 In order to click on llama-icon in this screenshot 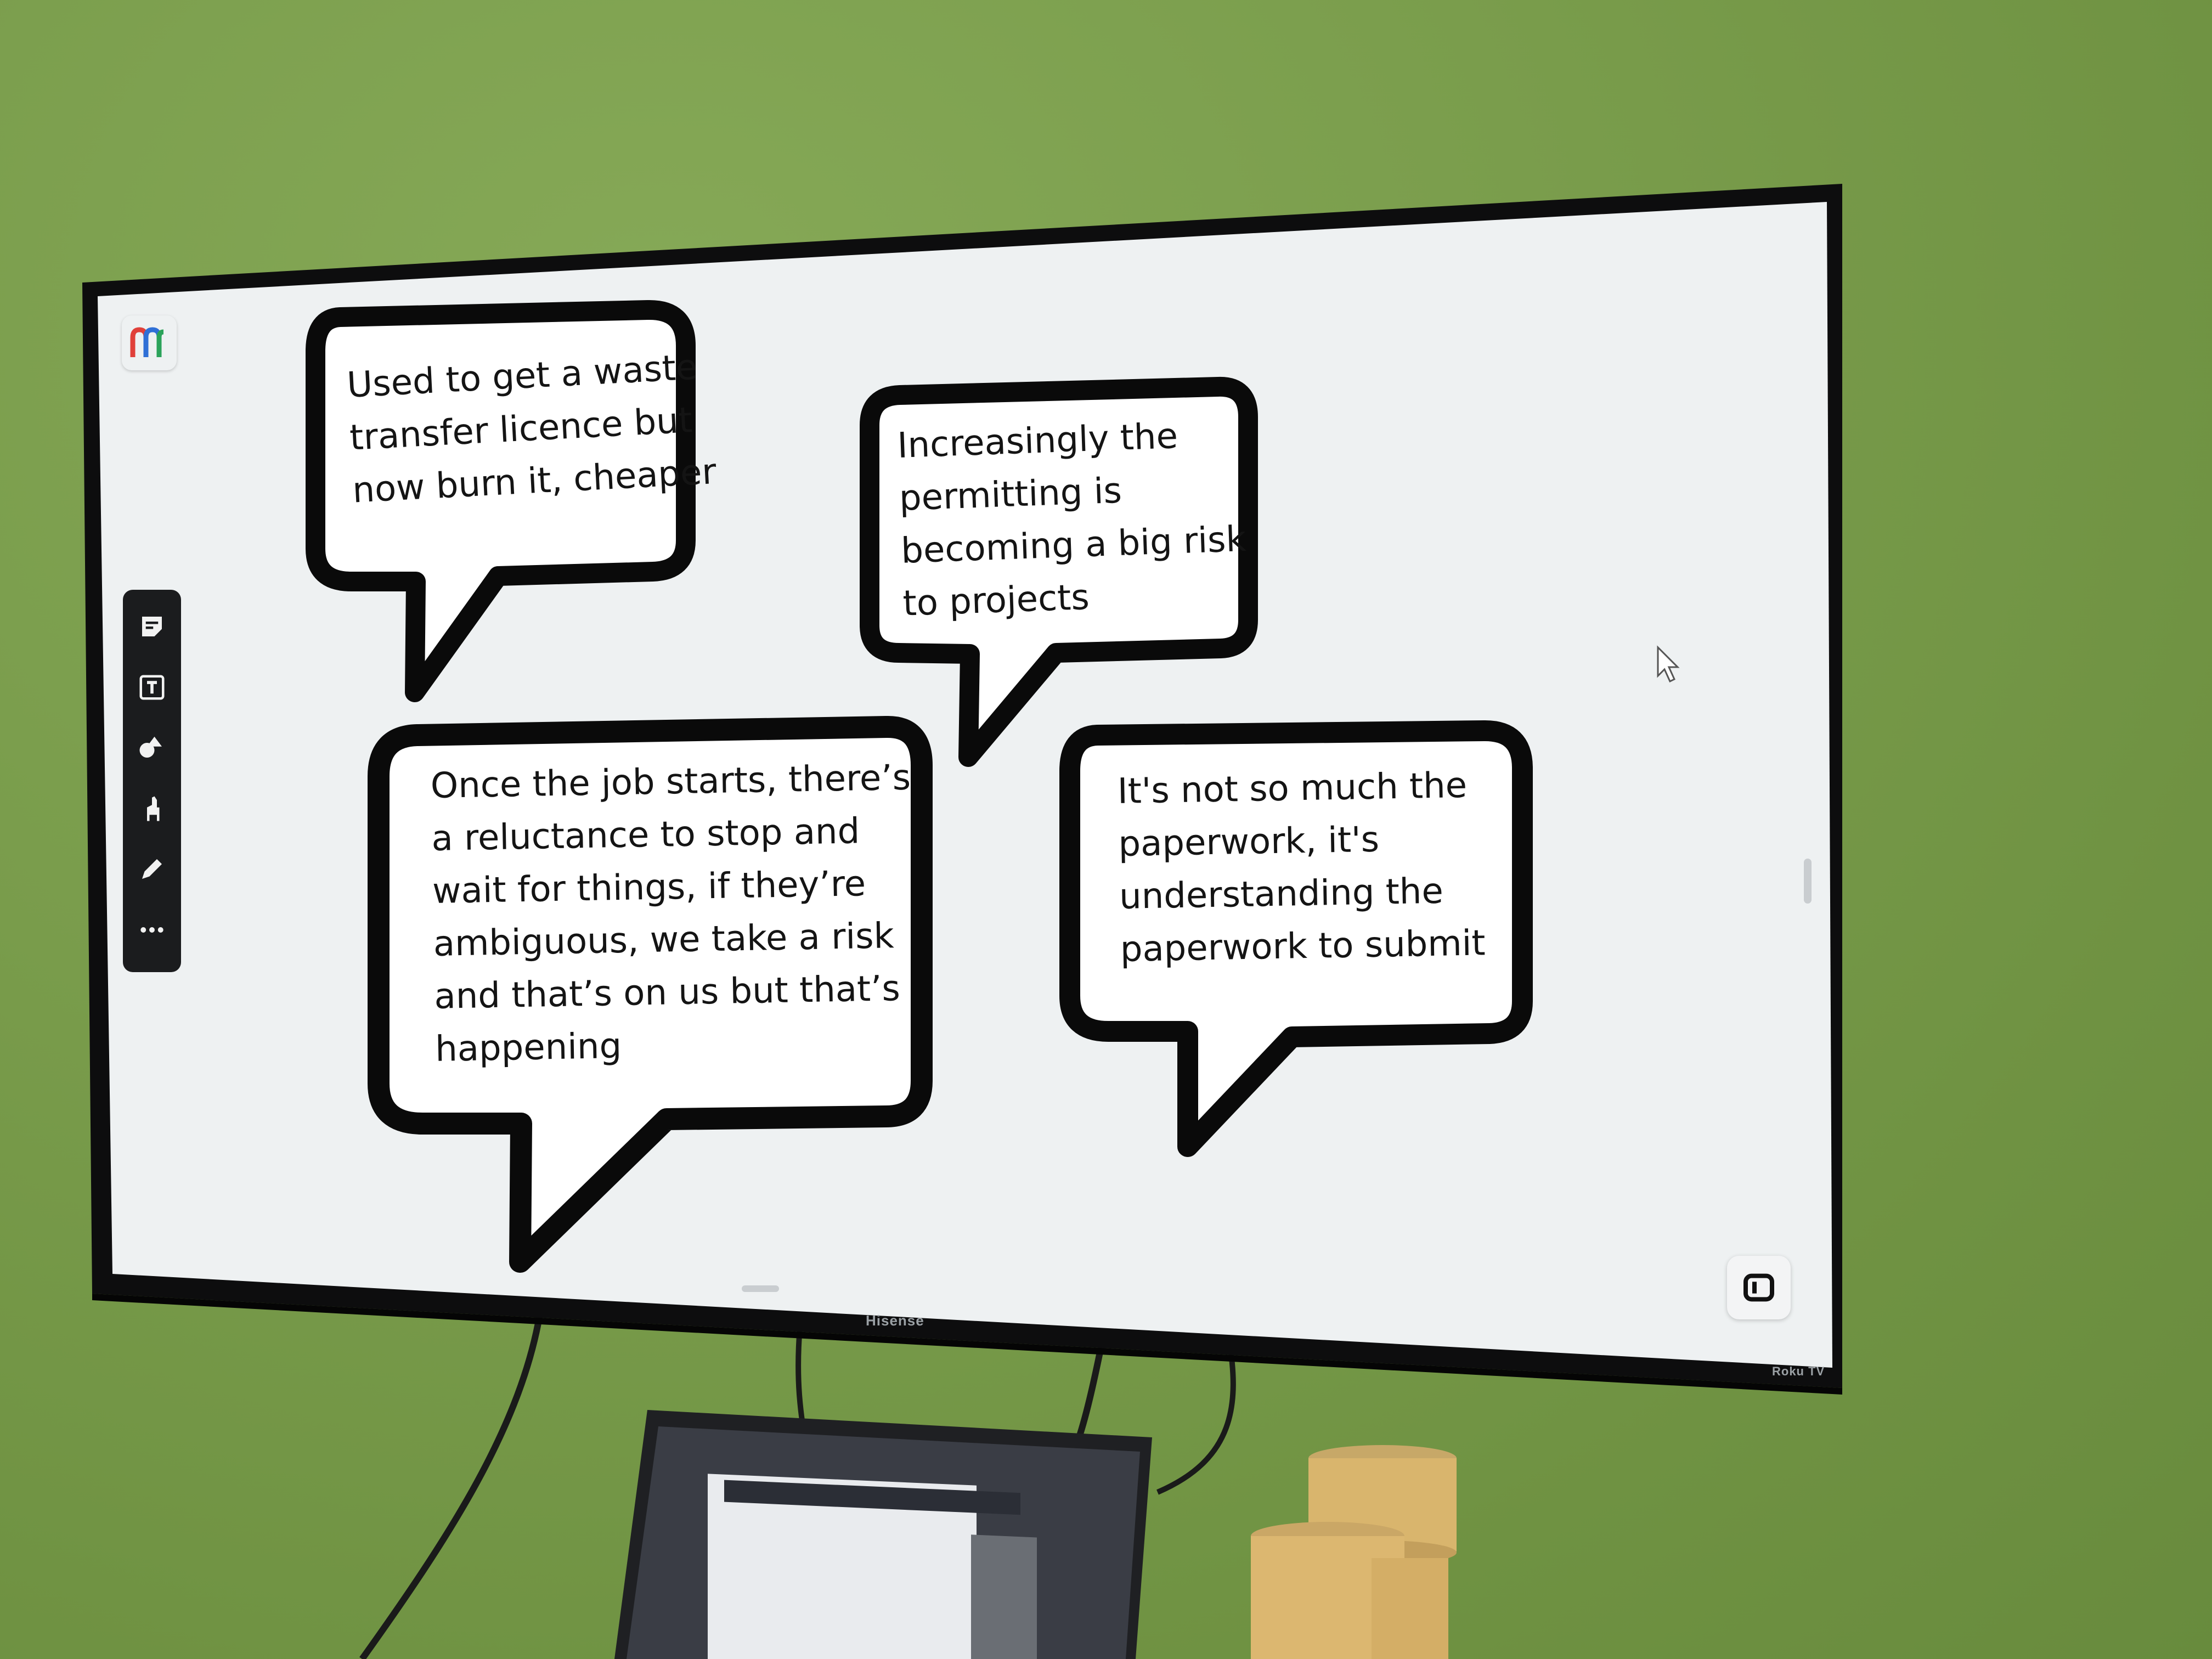, I will do `click(152, 809)`.